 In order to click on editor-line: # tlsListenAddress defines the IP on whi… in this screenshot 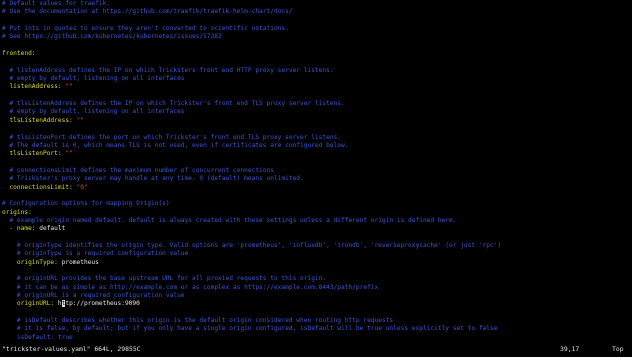, I will do `click(316, 104)`.